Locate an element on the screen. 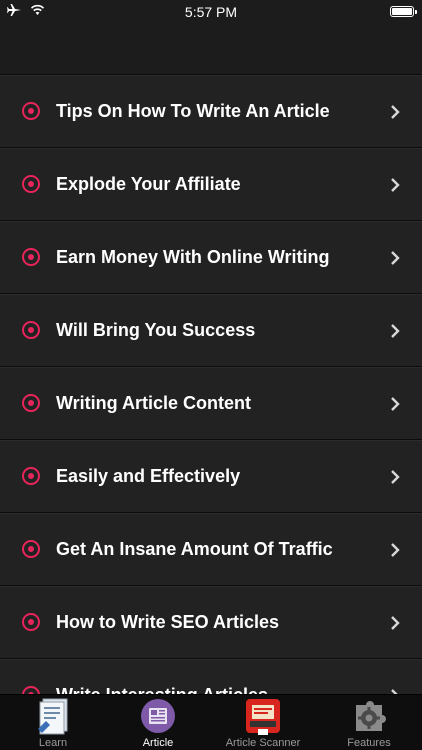 Image resolution: width=422 pixels, height=750 pixels. list-item: Write Interesting Articles is located at coordinates (211, 677).